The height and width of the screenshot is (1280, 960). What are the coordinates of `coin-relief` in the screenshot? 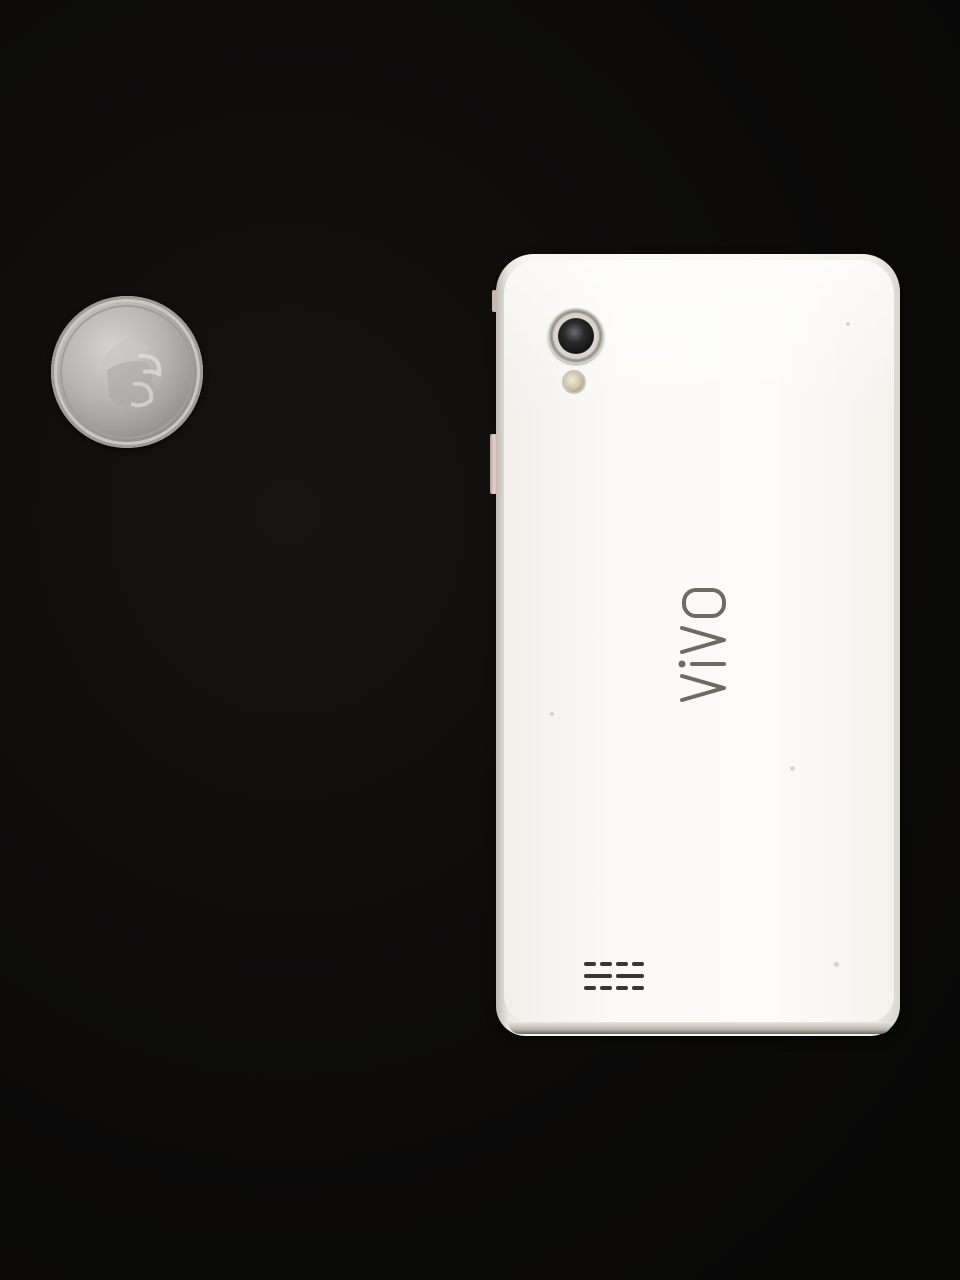 It's located at (127, 372).